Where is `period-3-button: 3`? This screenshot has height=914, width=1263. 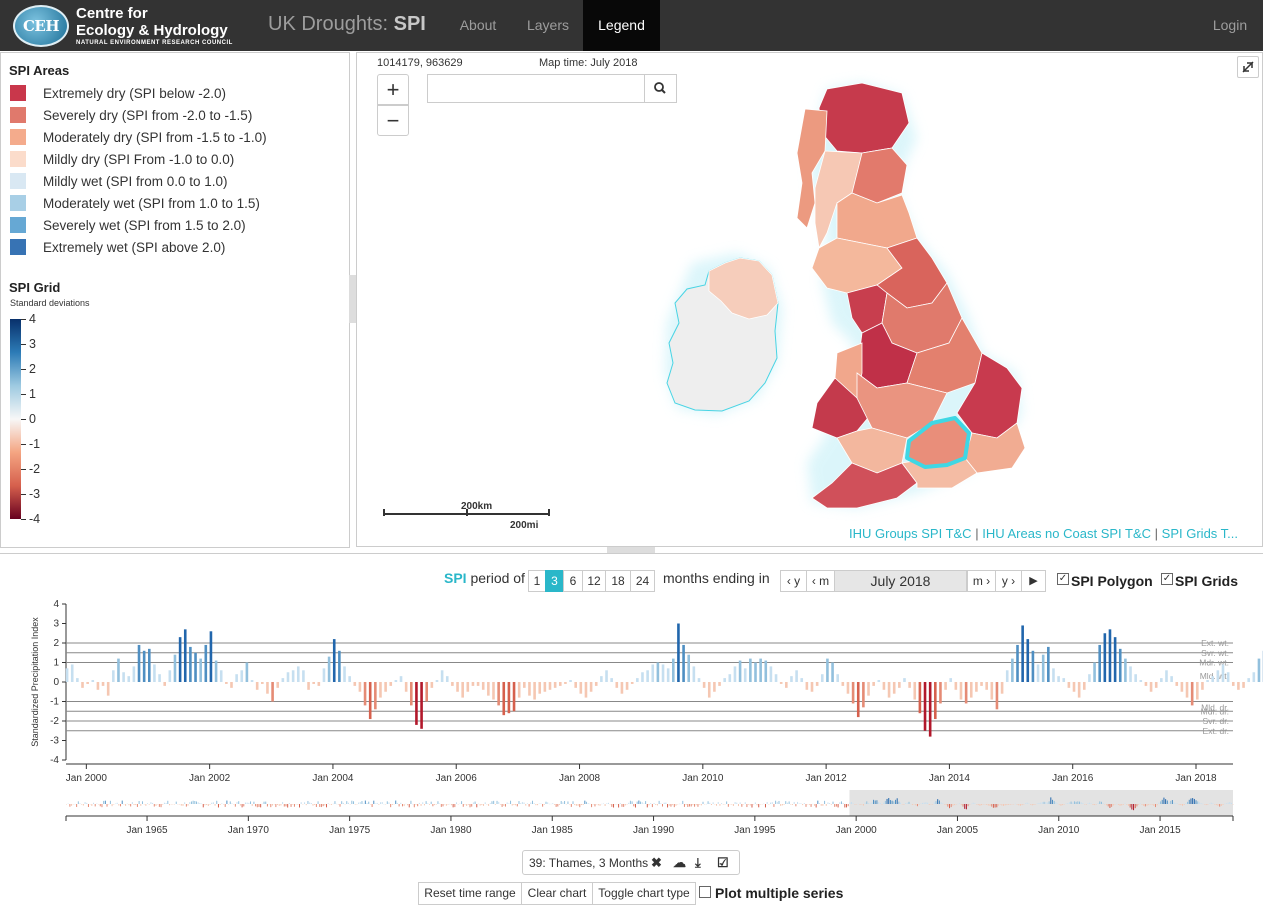
period-3-button: 3 is located at coordinates (554, 581).